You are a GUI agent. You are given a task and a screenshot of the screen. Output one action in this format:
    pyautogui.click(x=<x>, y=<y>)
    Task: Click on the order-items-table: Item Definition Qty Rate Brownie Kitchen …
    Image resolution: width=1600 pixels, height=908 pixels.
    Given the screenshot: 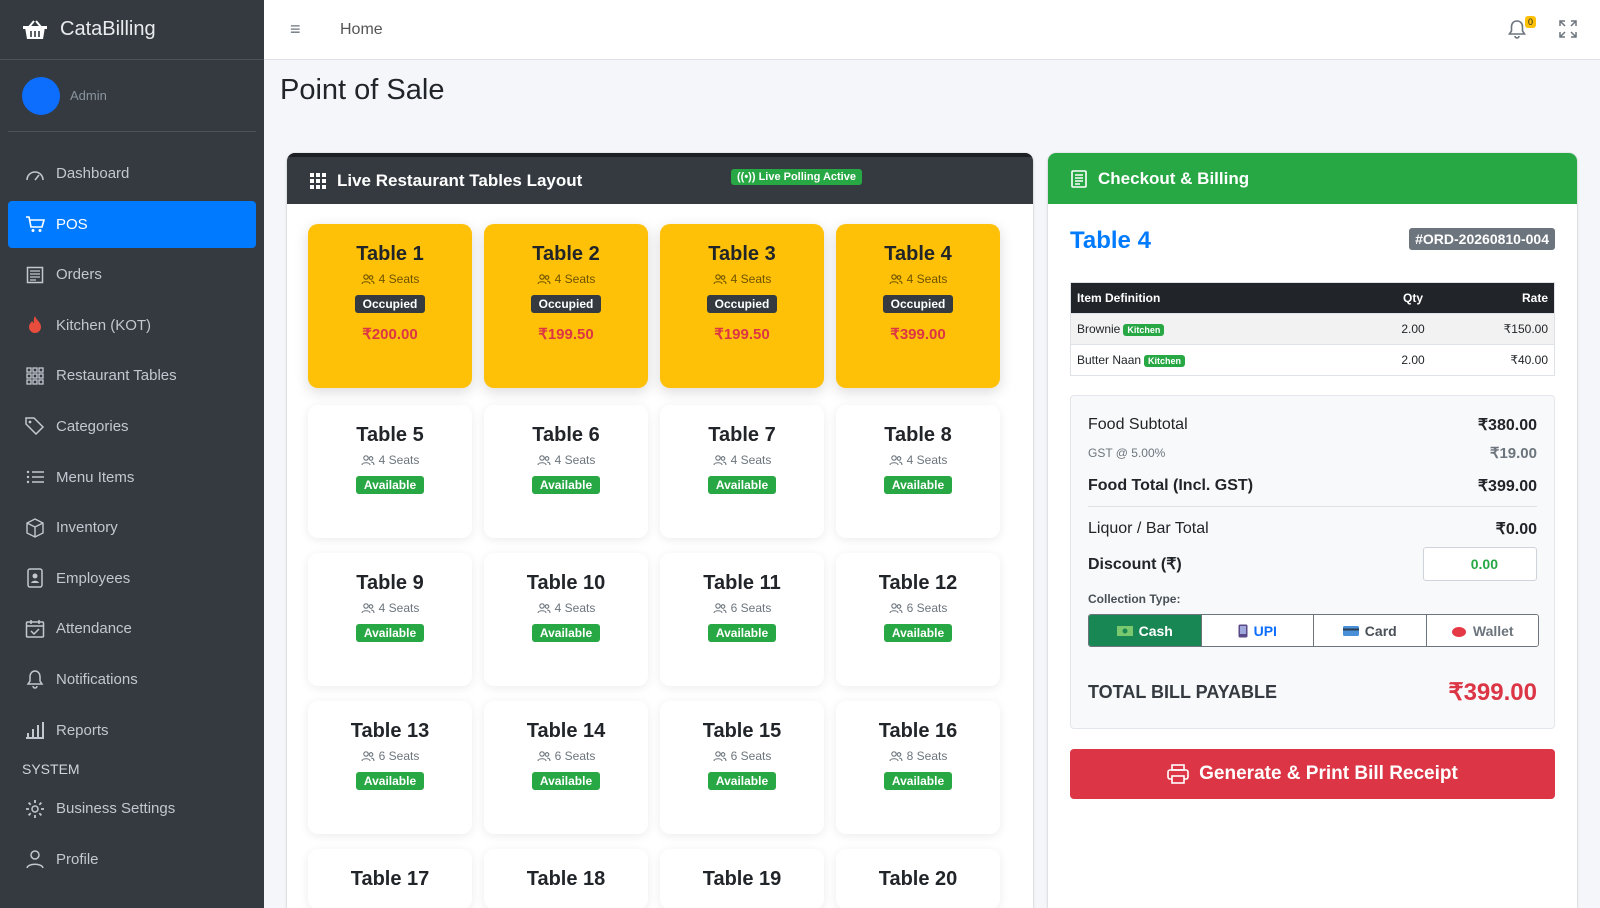 What is the action you would take?
    pyautogui.click(x=1312, y=329)
    